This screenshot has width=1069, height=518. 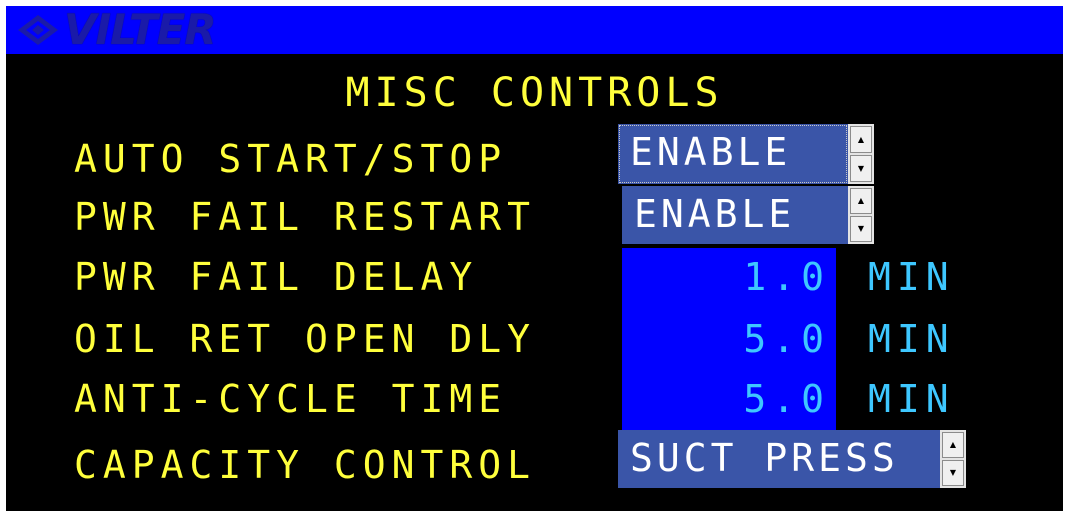 What do you see at coordinates (711, 152) in the screenshot?
I see `auto-start-stop-value: ENABLE` at bounding box center [711, 152].